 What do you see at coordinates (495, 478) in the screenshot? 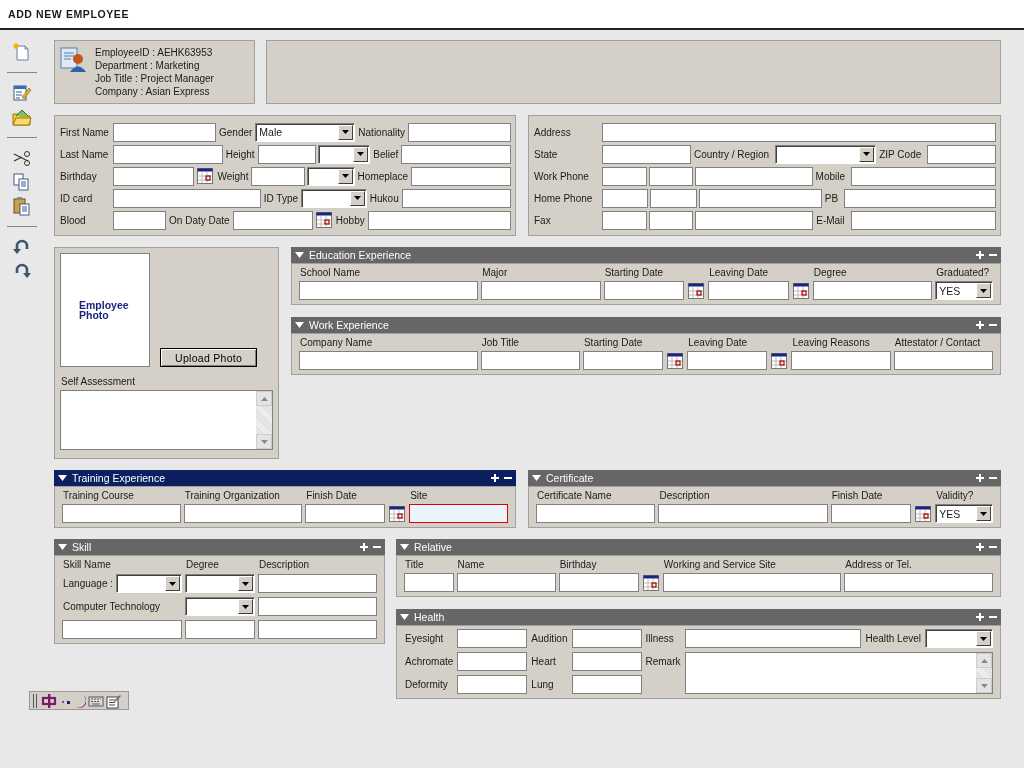
I see `plus-icon` at bounding box center [495, 478].